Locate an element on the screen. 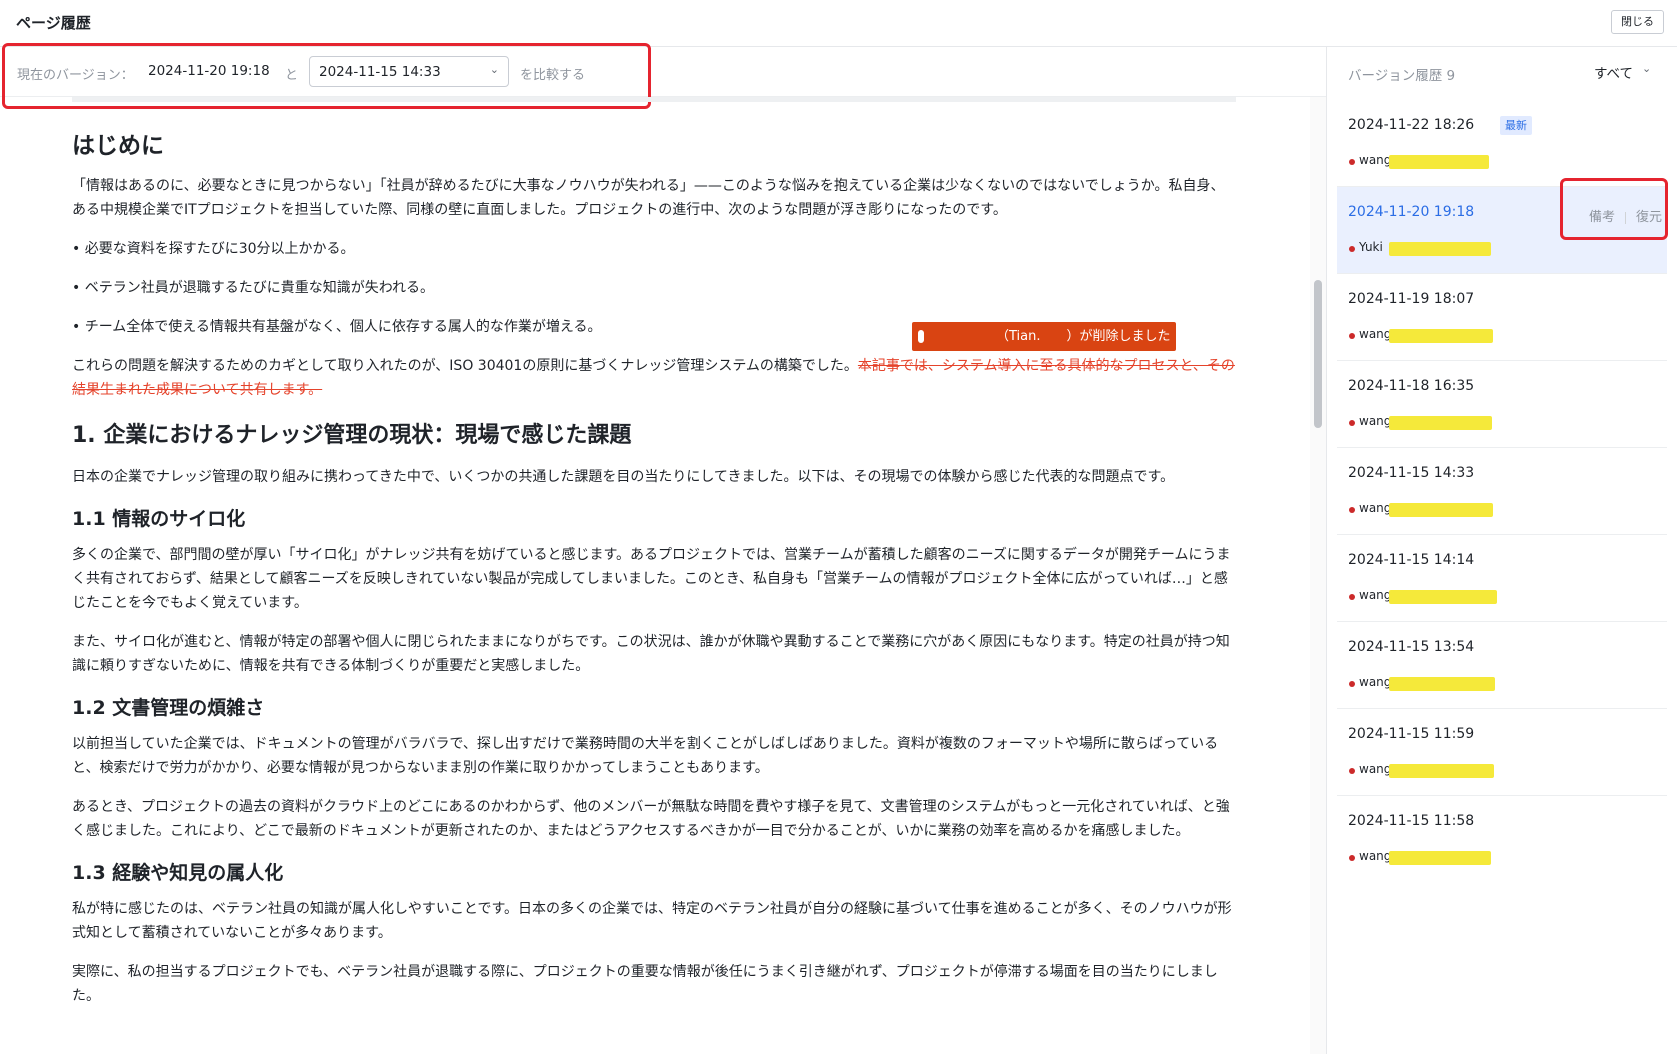 The image size is (1677, 1054). page-title: ページ履歴 is located at coordinates (53, 23).